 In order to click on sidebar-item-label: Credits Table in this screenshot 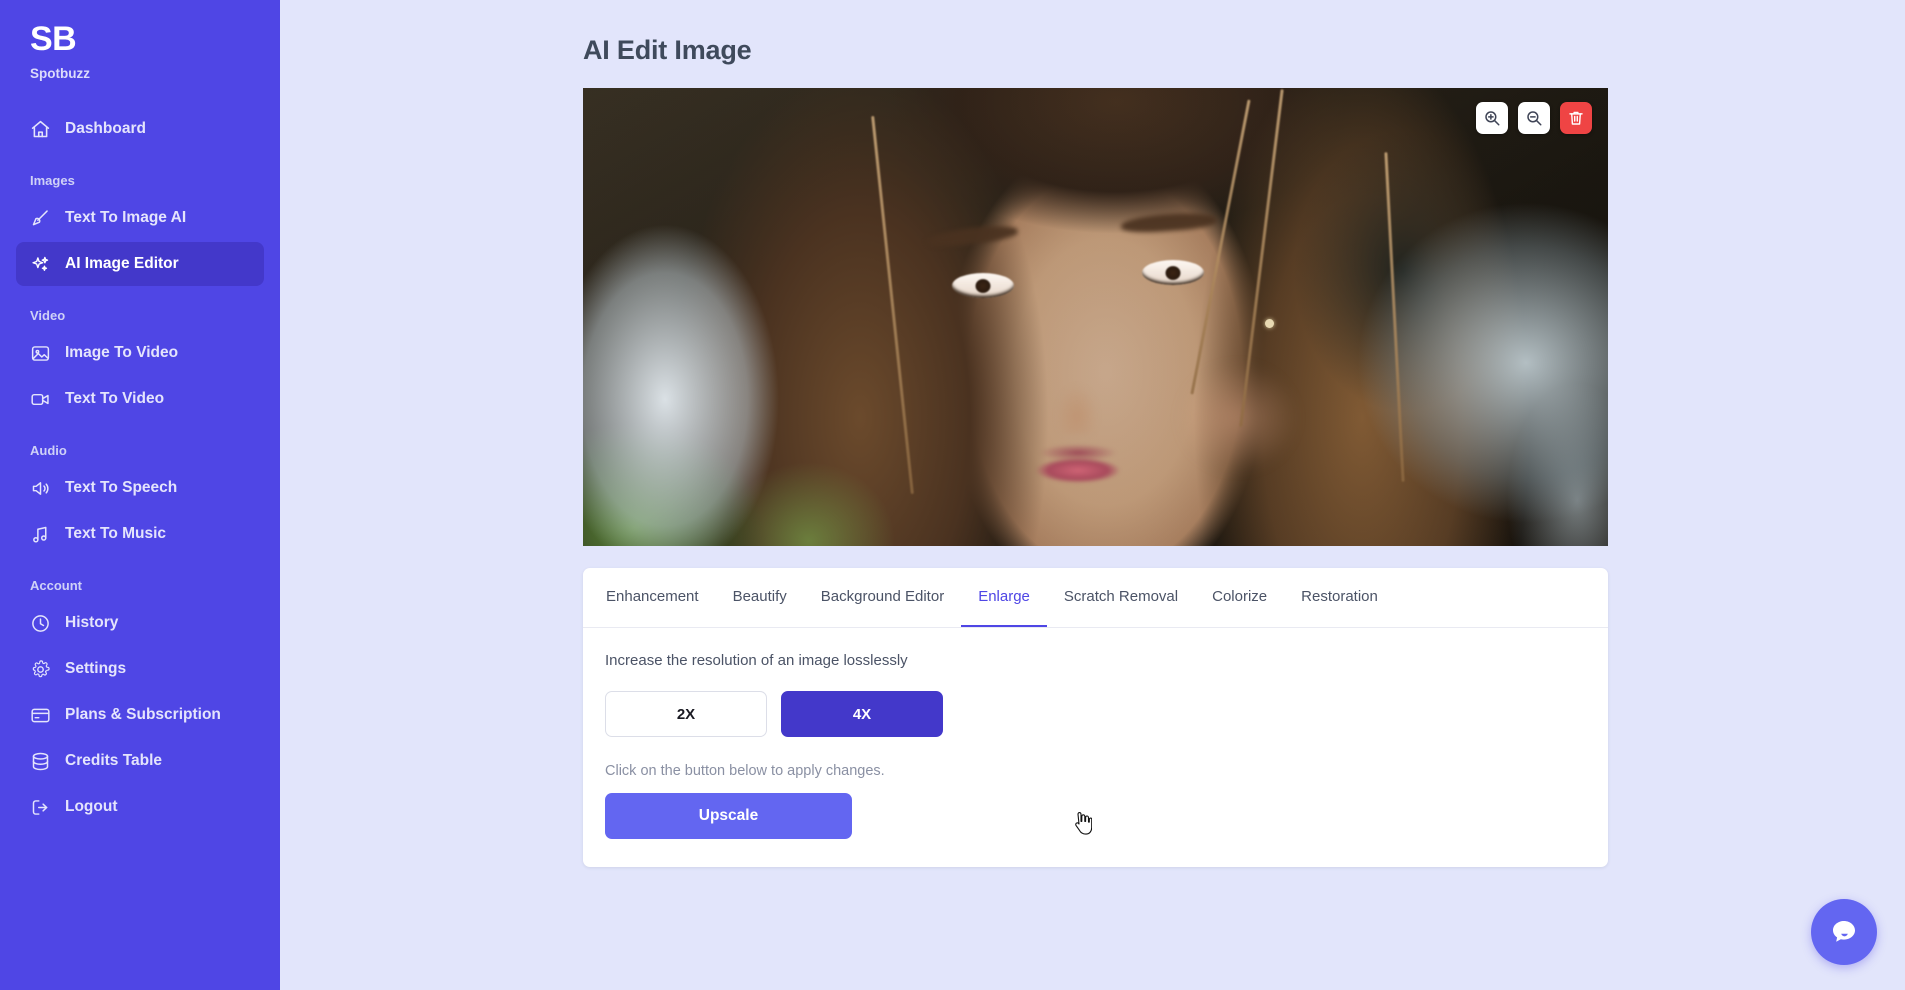, I will do `click(114, 760)`.